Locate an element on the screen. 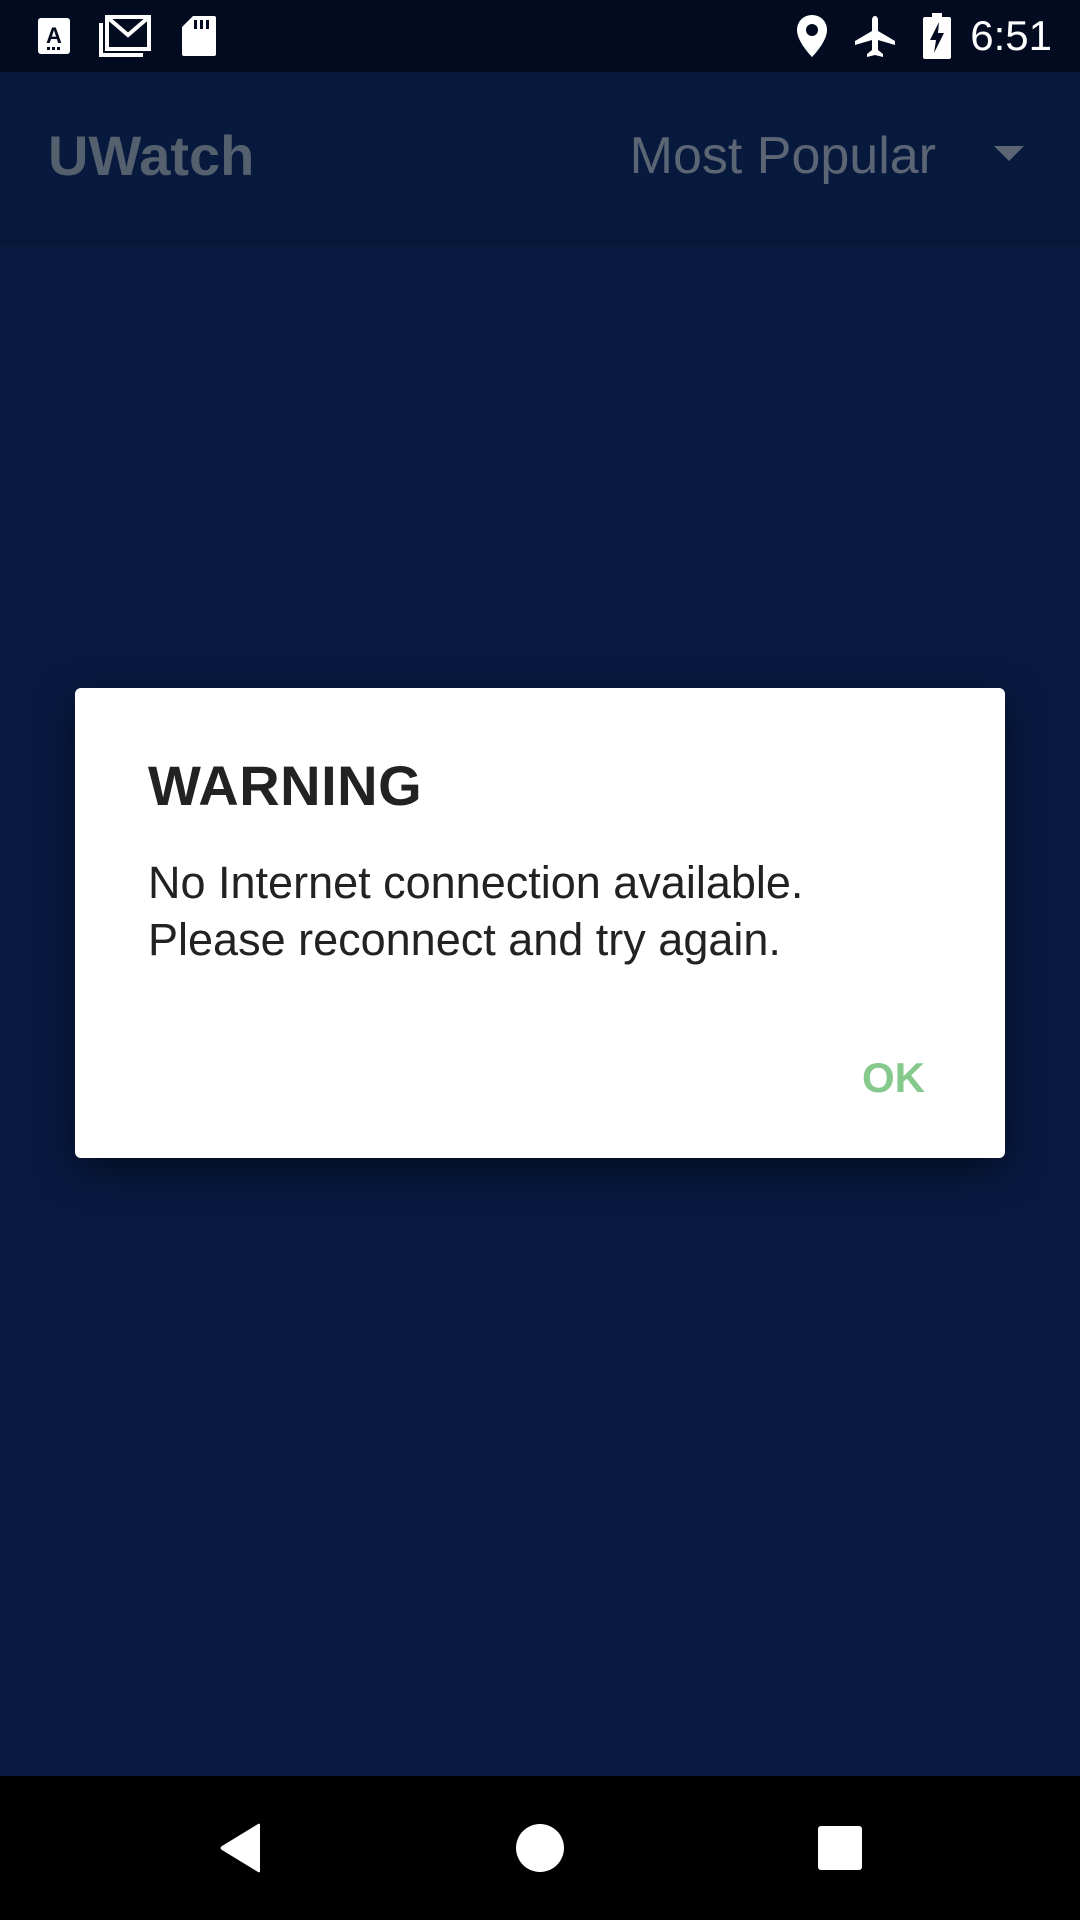 This screenshot has height=1920, width=1080. status-time: 6:51 is located at coordinates (1011, 35).